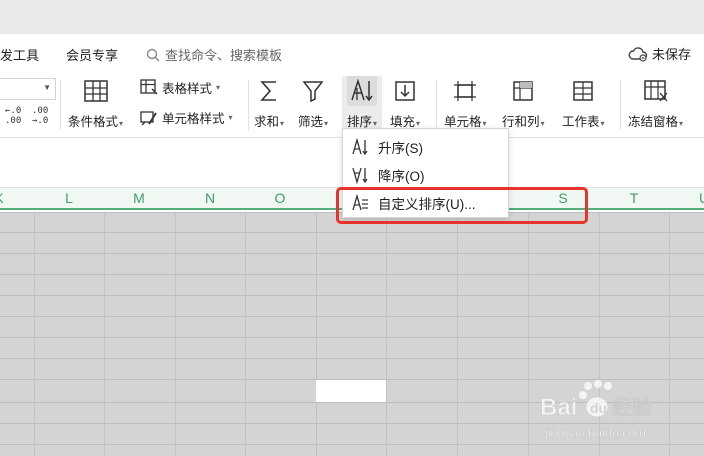  Describe the element at coordinates (210, 198) in the screenshot. I see `column-header: N` at that location.